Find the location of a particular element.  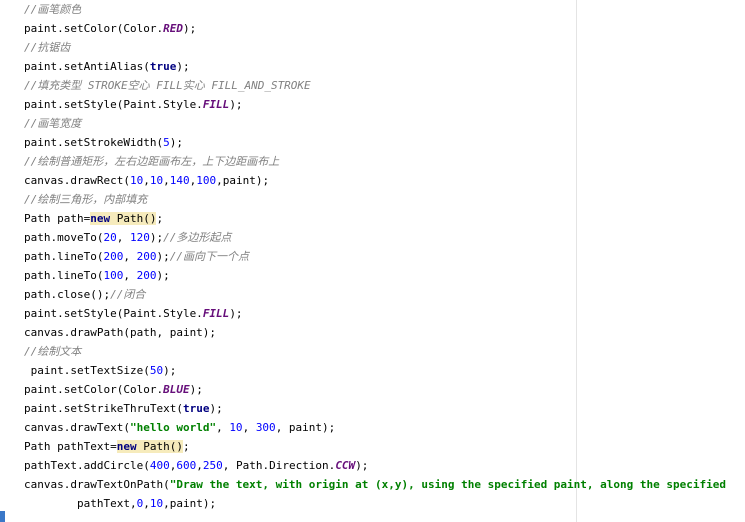

code-token: Path pathText= is located at coordinates (70, 446).